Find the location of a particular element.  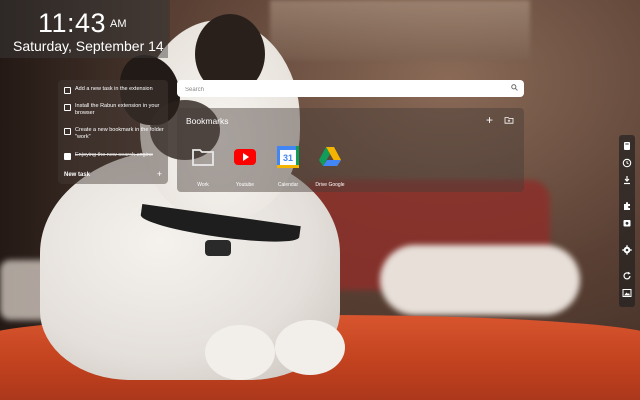

search-bar is located at coordinates (350, 88).